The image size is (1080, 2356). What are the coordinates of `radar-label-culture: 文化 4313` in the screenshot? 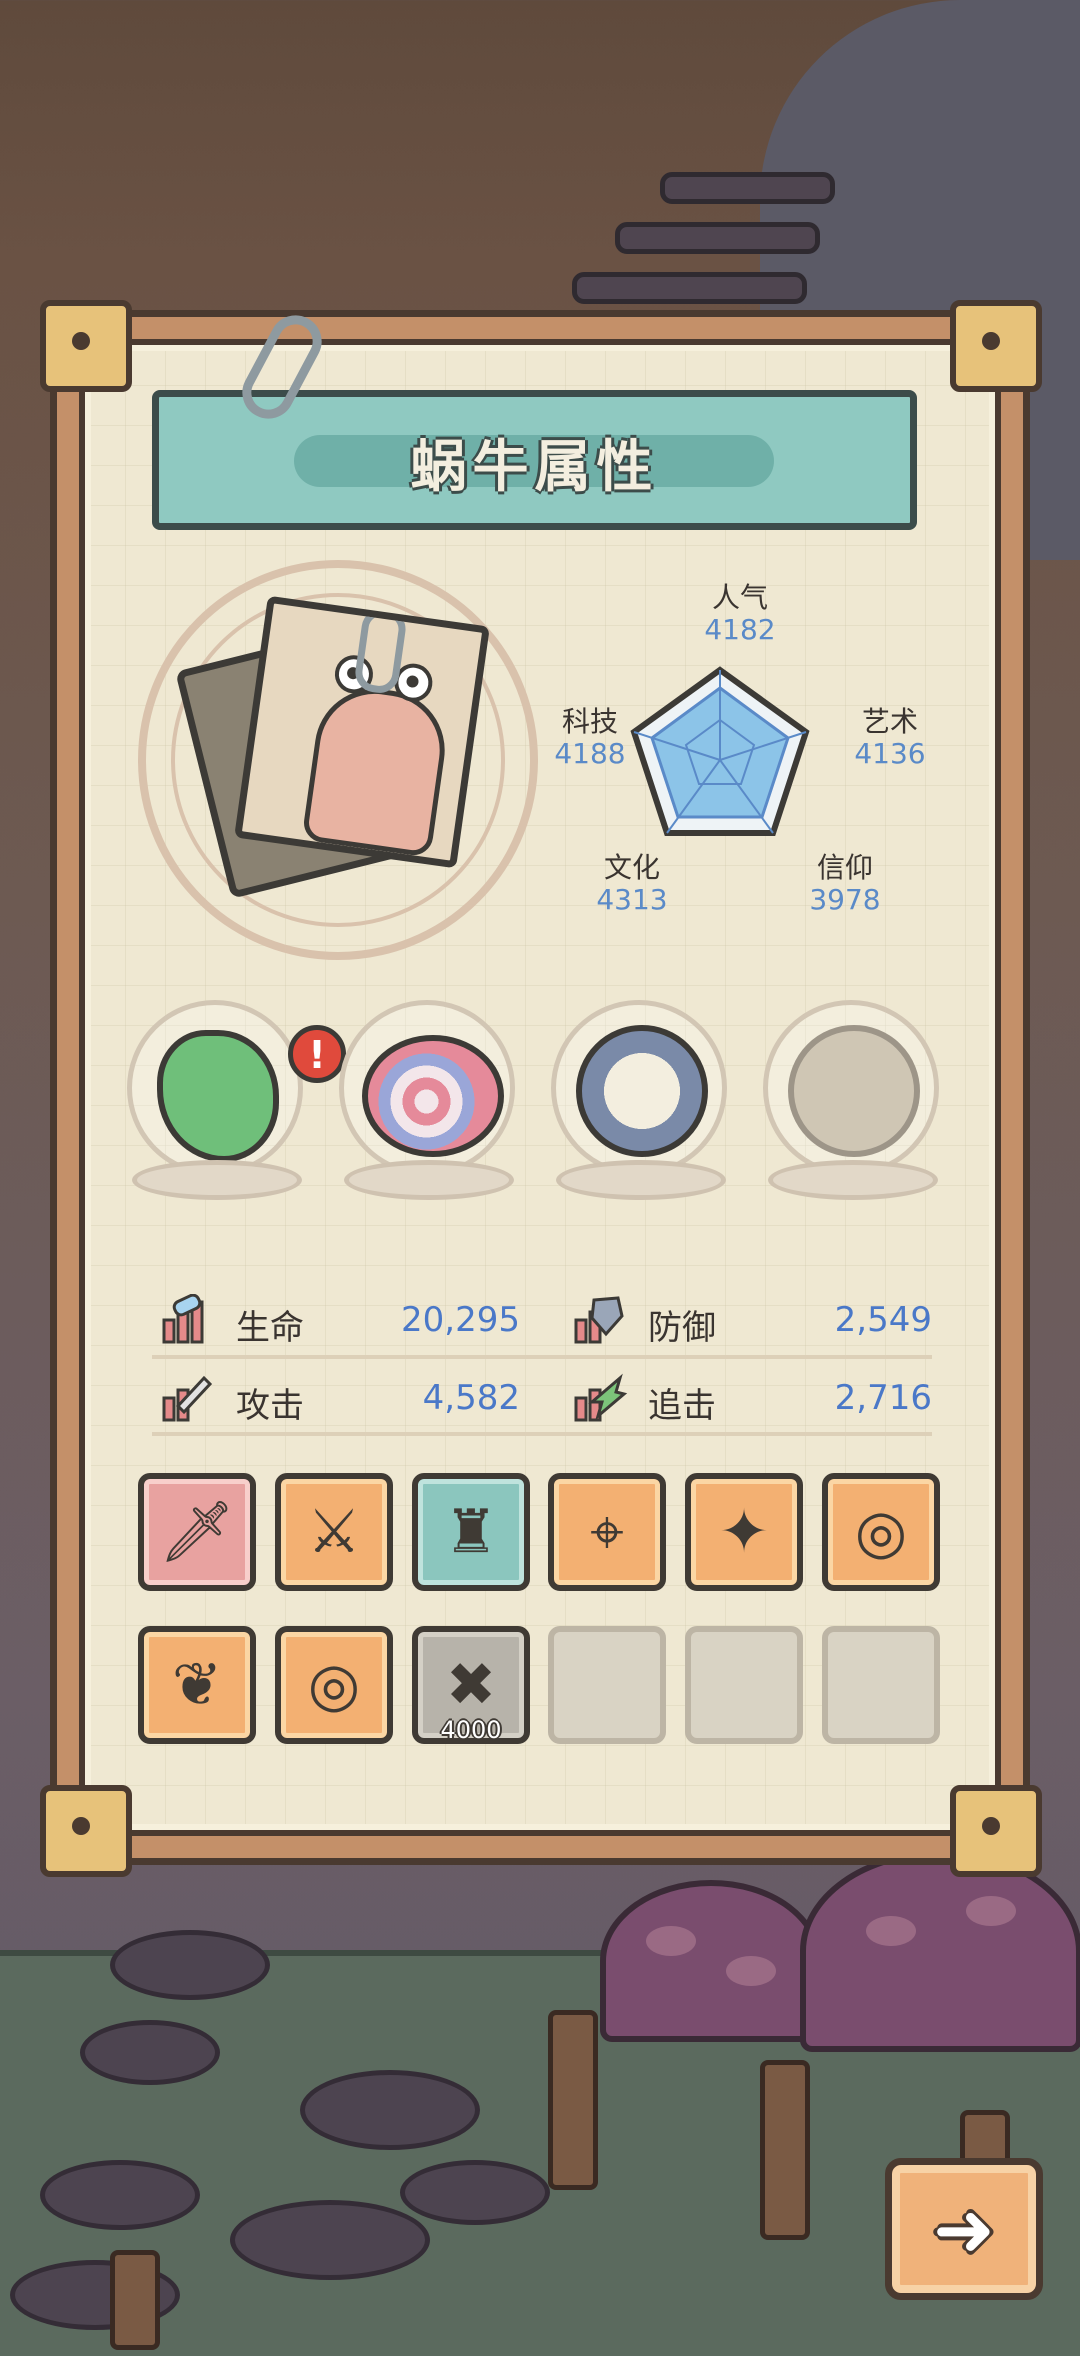 It's located at (632, 884).